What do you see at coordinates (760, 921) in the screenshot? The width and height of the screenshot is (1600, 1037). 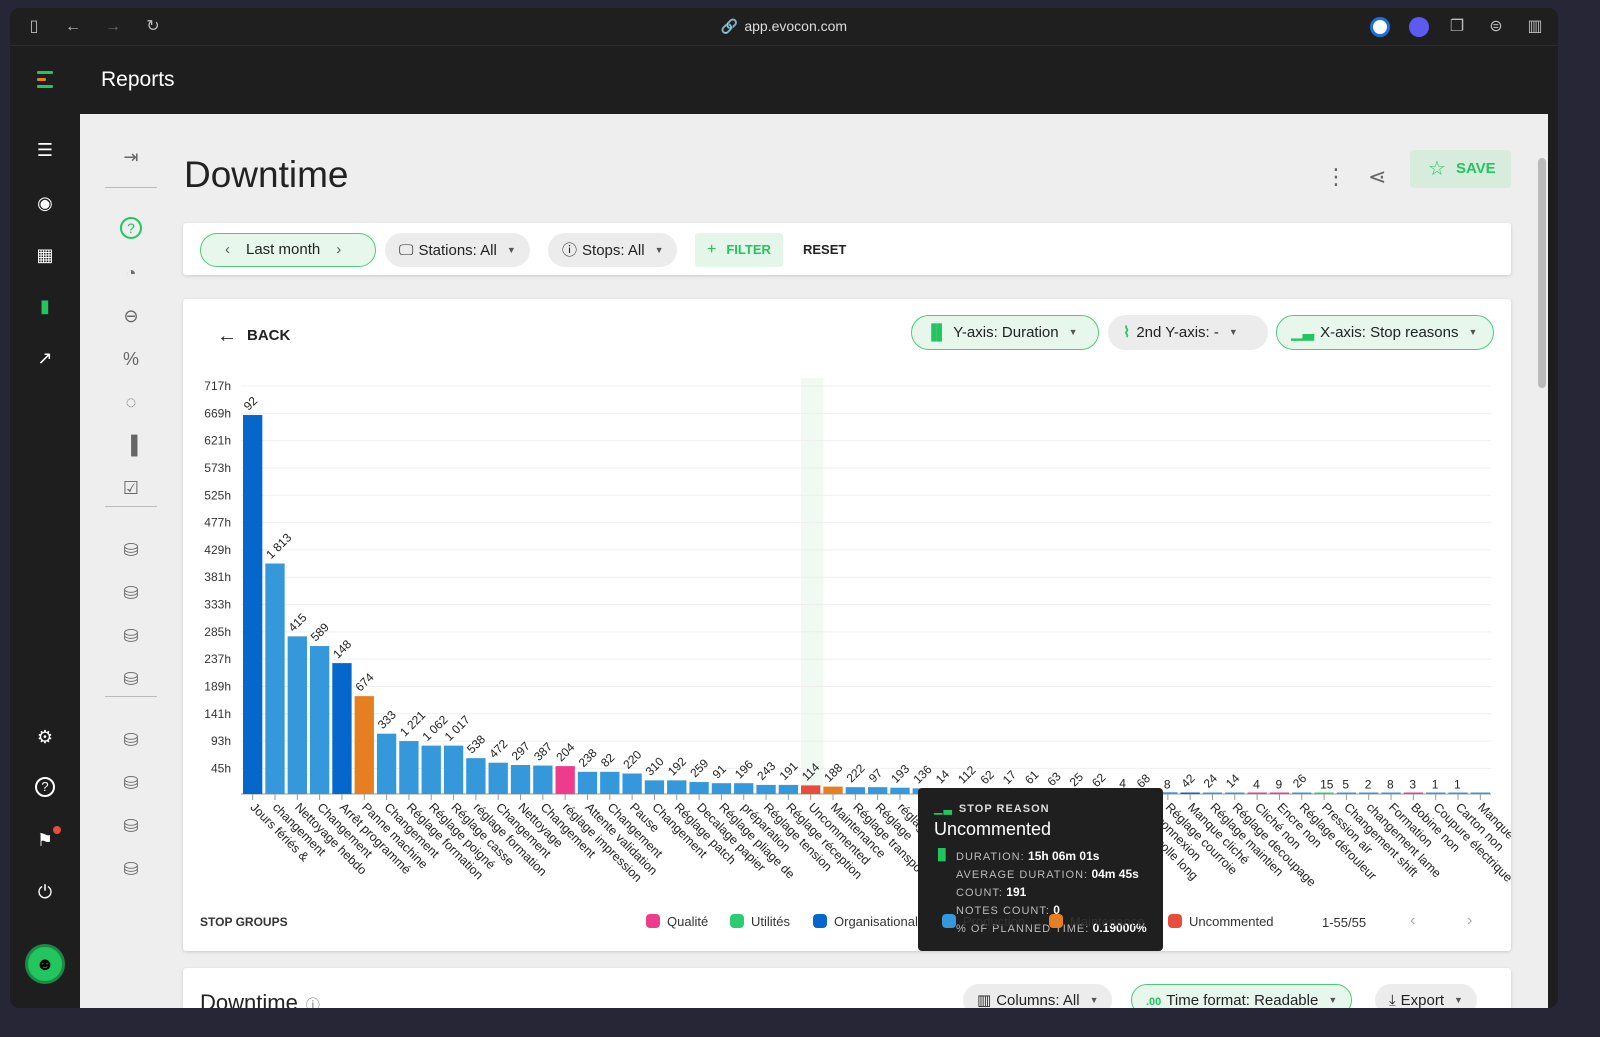 I see `legend-item-utilites: Utilités` at bounding box center [760, 921].